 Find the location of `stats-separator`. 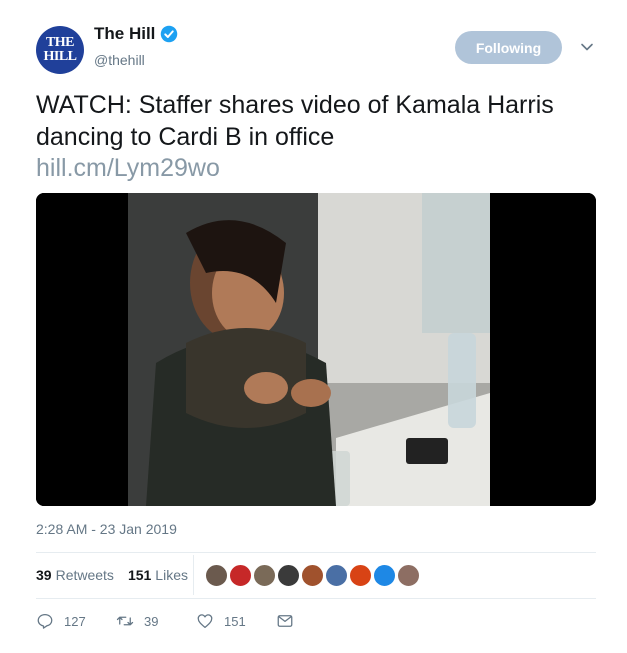

stats-separator is located at coordinates (193, 575).